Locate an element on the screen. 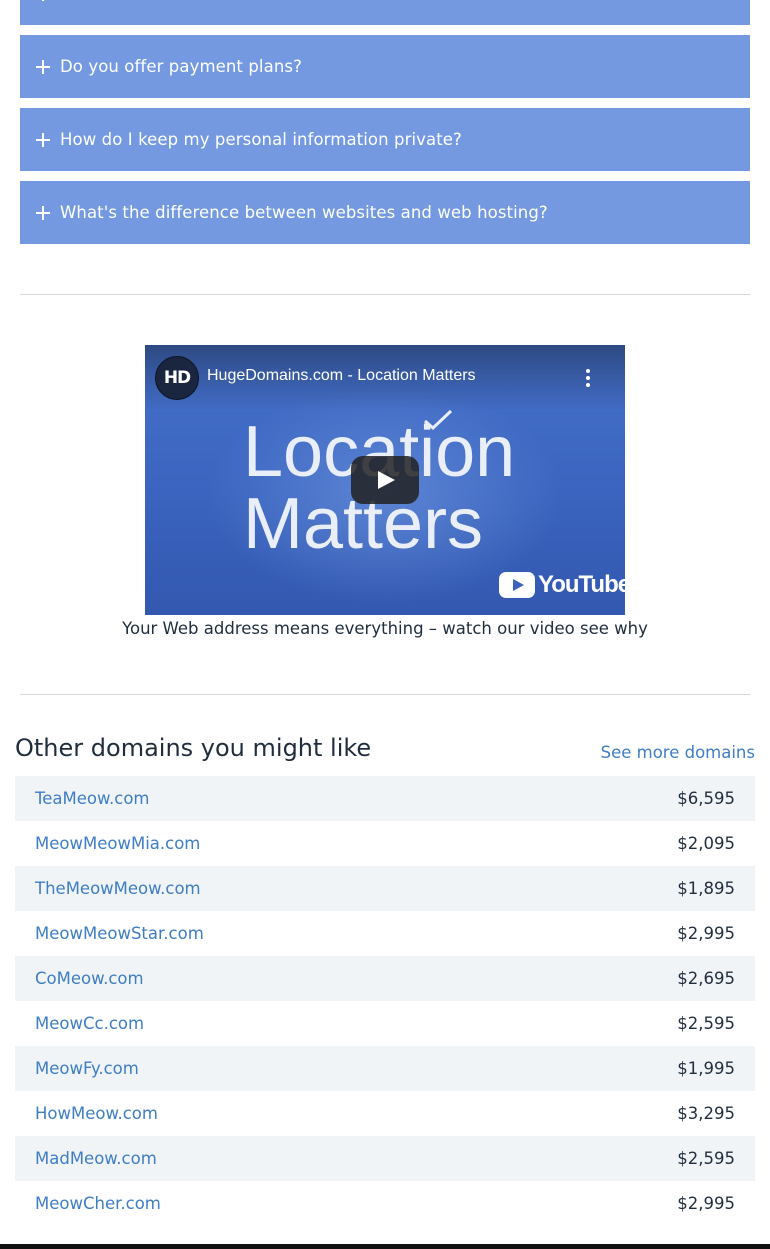 Image resolution: width=770 pixels, height=1249 pixels. domain-price: $1,895 is located at coordinates (706, 888).